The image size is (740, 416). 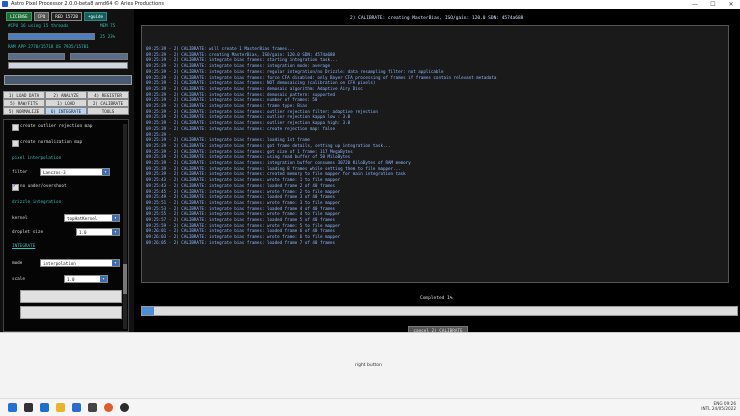 I want to click on window-controls: — ☐ ✕, so click(x=713, y=4).